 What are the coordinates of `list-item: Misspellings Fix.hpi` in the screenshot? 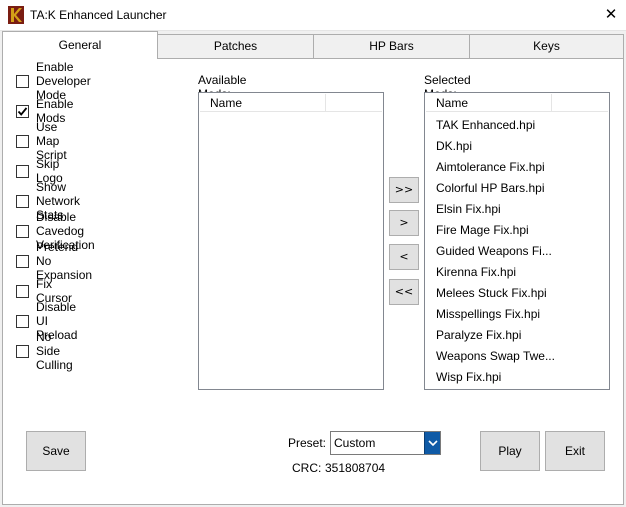 It's located at (488, 314).